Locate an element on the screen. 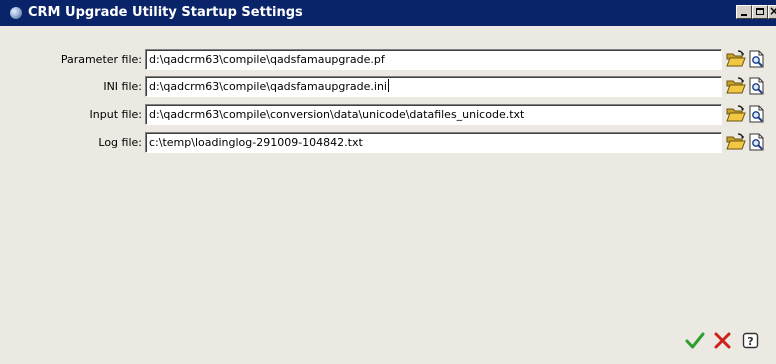  maximize-button is located at coordinates (760, 12).